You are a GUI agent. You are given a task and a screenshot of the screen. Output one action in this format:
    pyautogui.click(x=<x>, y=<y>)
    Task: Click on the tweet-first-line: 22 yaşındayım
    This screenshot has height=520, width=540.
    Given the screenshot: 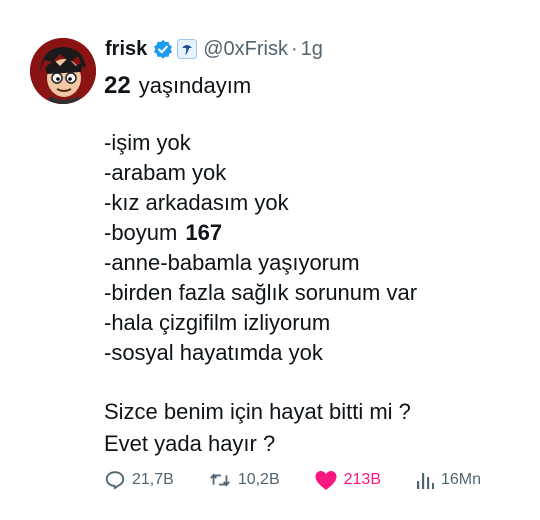 What is the action you would take?
    pyautogui.click(x=177, y=86)
    